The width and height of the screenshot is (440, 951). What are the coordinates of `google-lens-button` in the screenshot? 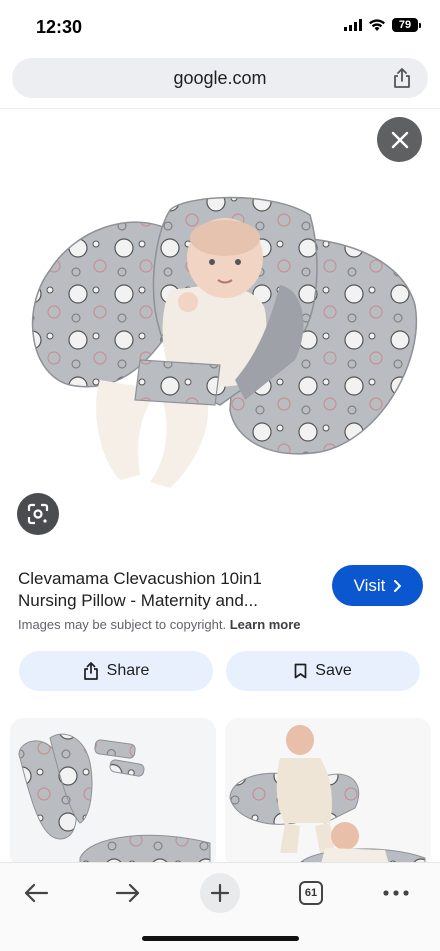 It's located at (38, 514).